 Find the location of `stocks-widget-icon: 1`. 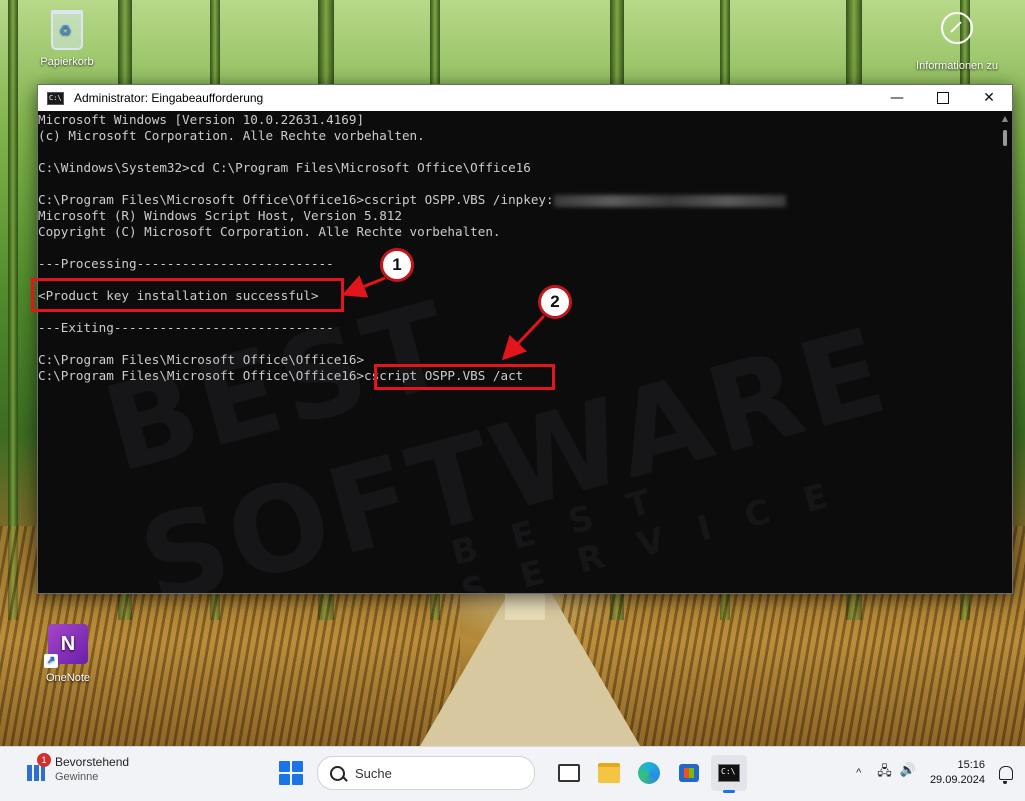

stocks-widget-icon: 1 is located at coordinates (38, 767).